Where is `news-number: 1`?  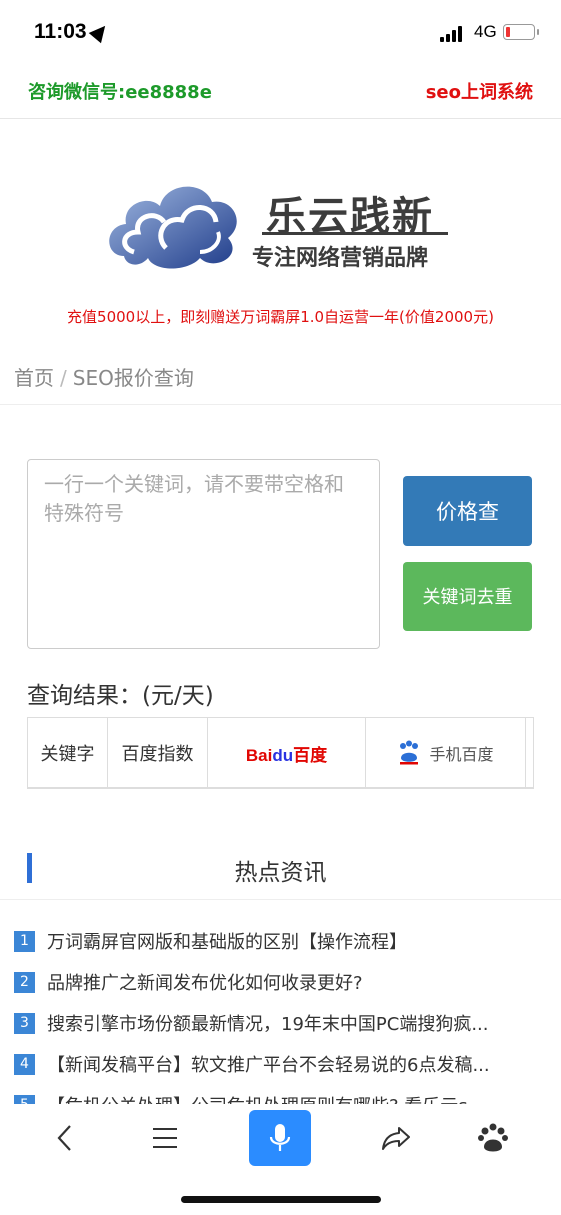 news-number: 1 is located at coordinates (24, 941).